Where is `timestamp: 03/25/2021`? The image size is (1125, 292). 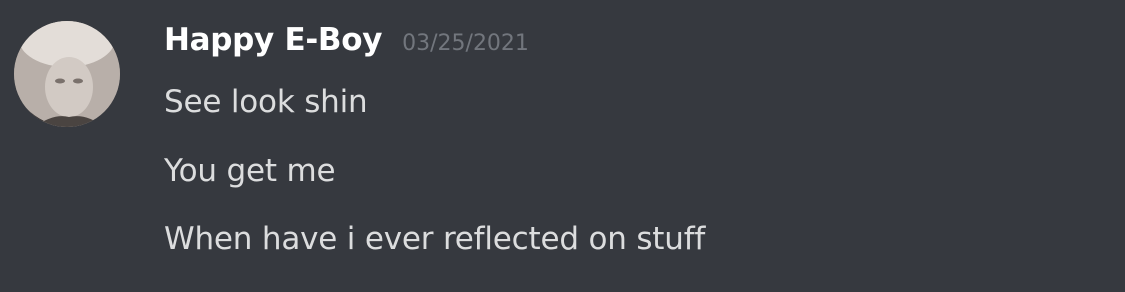
timestamp: 03/25/2021 is located at coordinates (465, 43).